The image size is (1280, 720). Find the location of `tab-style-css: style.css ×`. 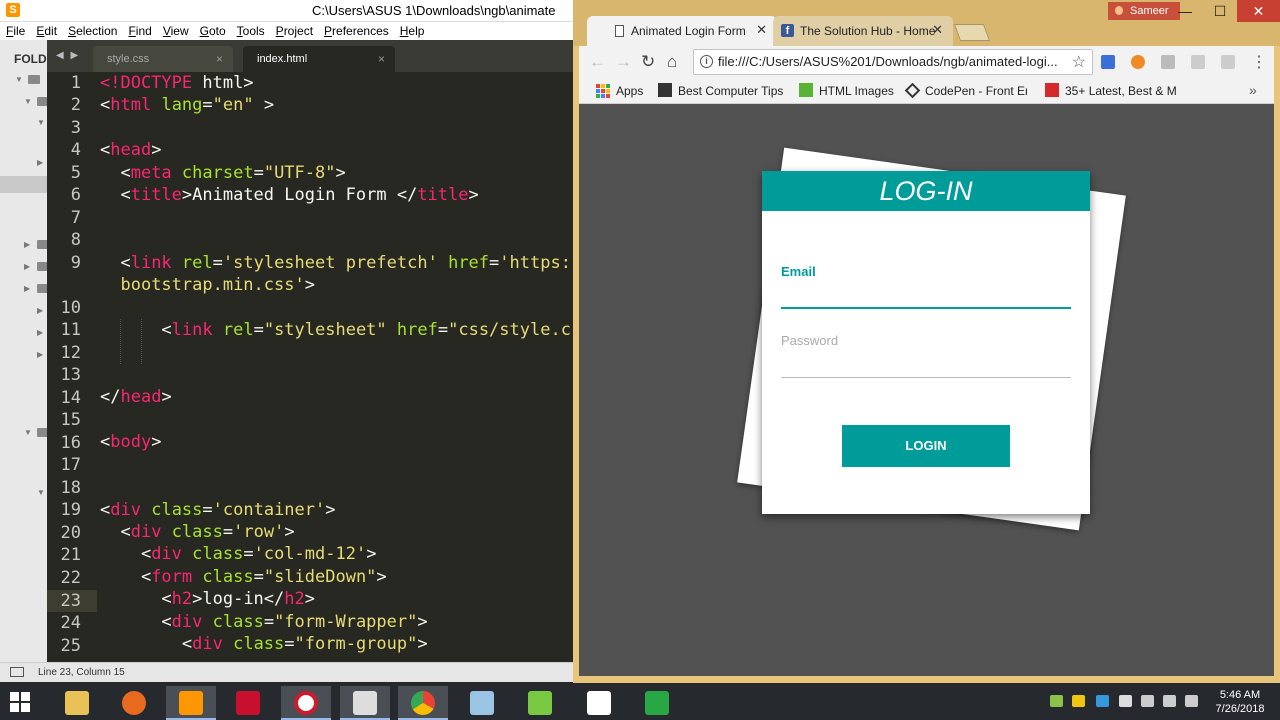

tab-style-css: style.css × is located at coordinates (163, 59).